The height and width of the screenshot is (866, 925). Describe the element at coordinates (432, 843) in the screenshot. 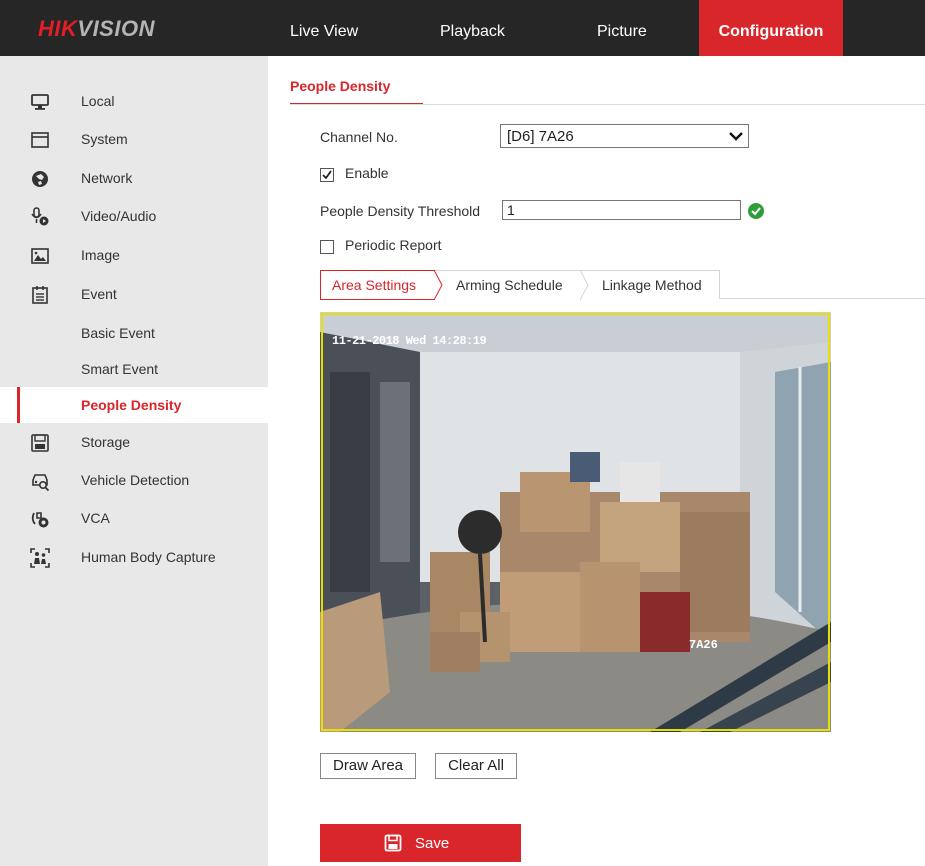

I see `save-button-label: Save` at that location.